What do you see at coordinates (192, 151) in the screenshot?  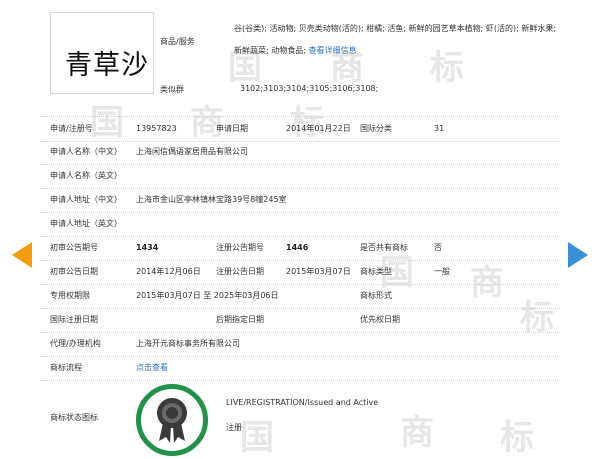 I see `applicant-cn-value: 上海闲信偶语家居用品有限公司` at bounding box center [192, 151].